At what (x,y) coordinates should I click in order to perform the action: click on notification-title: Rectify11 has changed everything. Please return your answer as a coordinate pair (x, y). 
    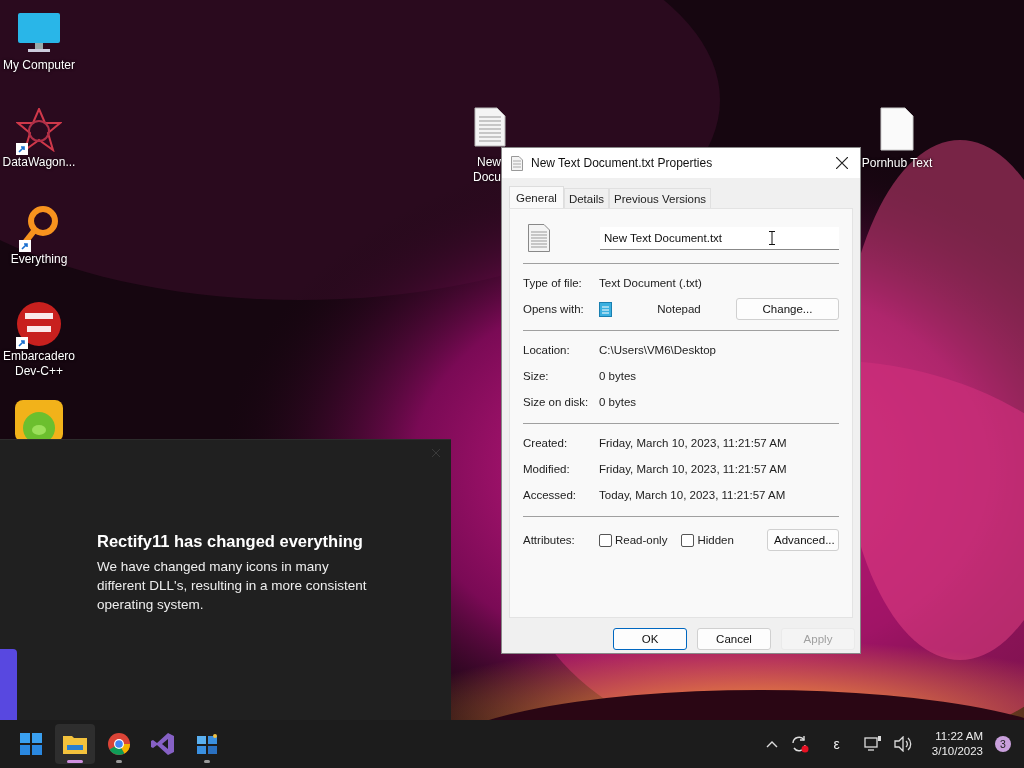
    Looking at the image, I should click on (230, 541).